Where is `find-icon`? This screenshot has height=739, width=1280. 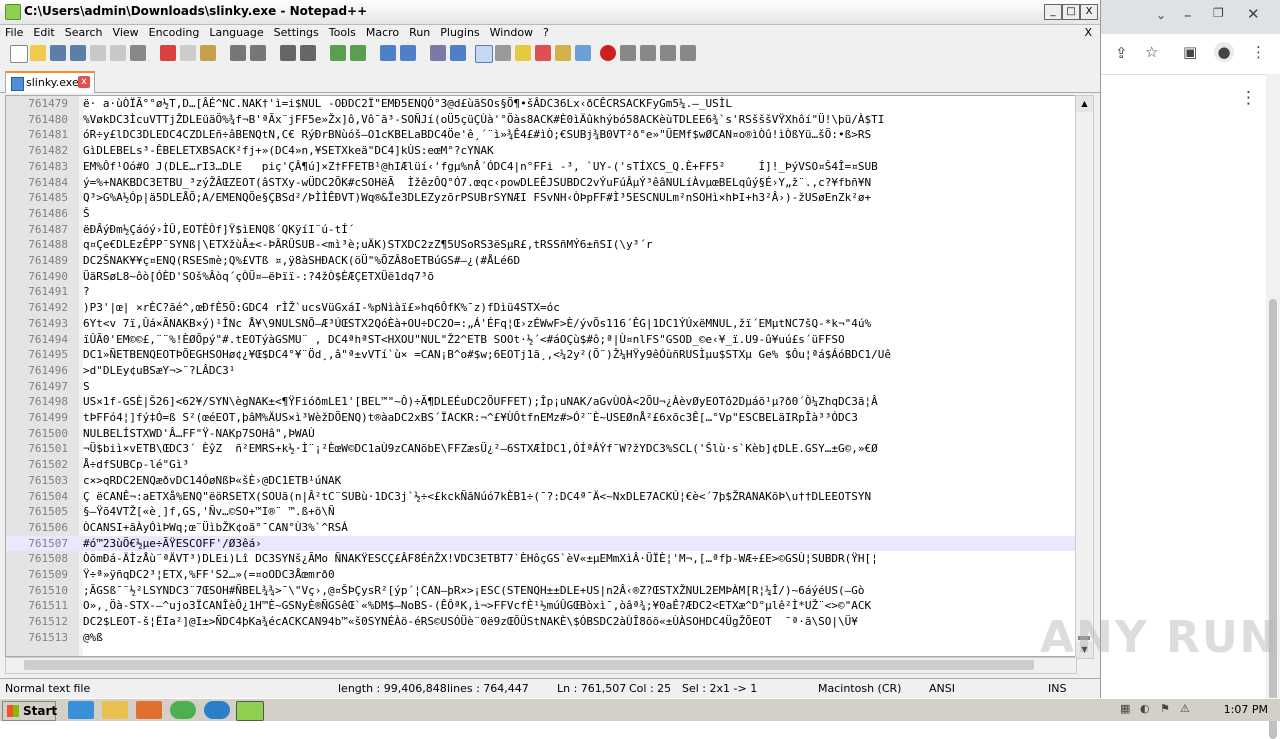 find-icon is located at coordinates (288, 53).